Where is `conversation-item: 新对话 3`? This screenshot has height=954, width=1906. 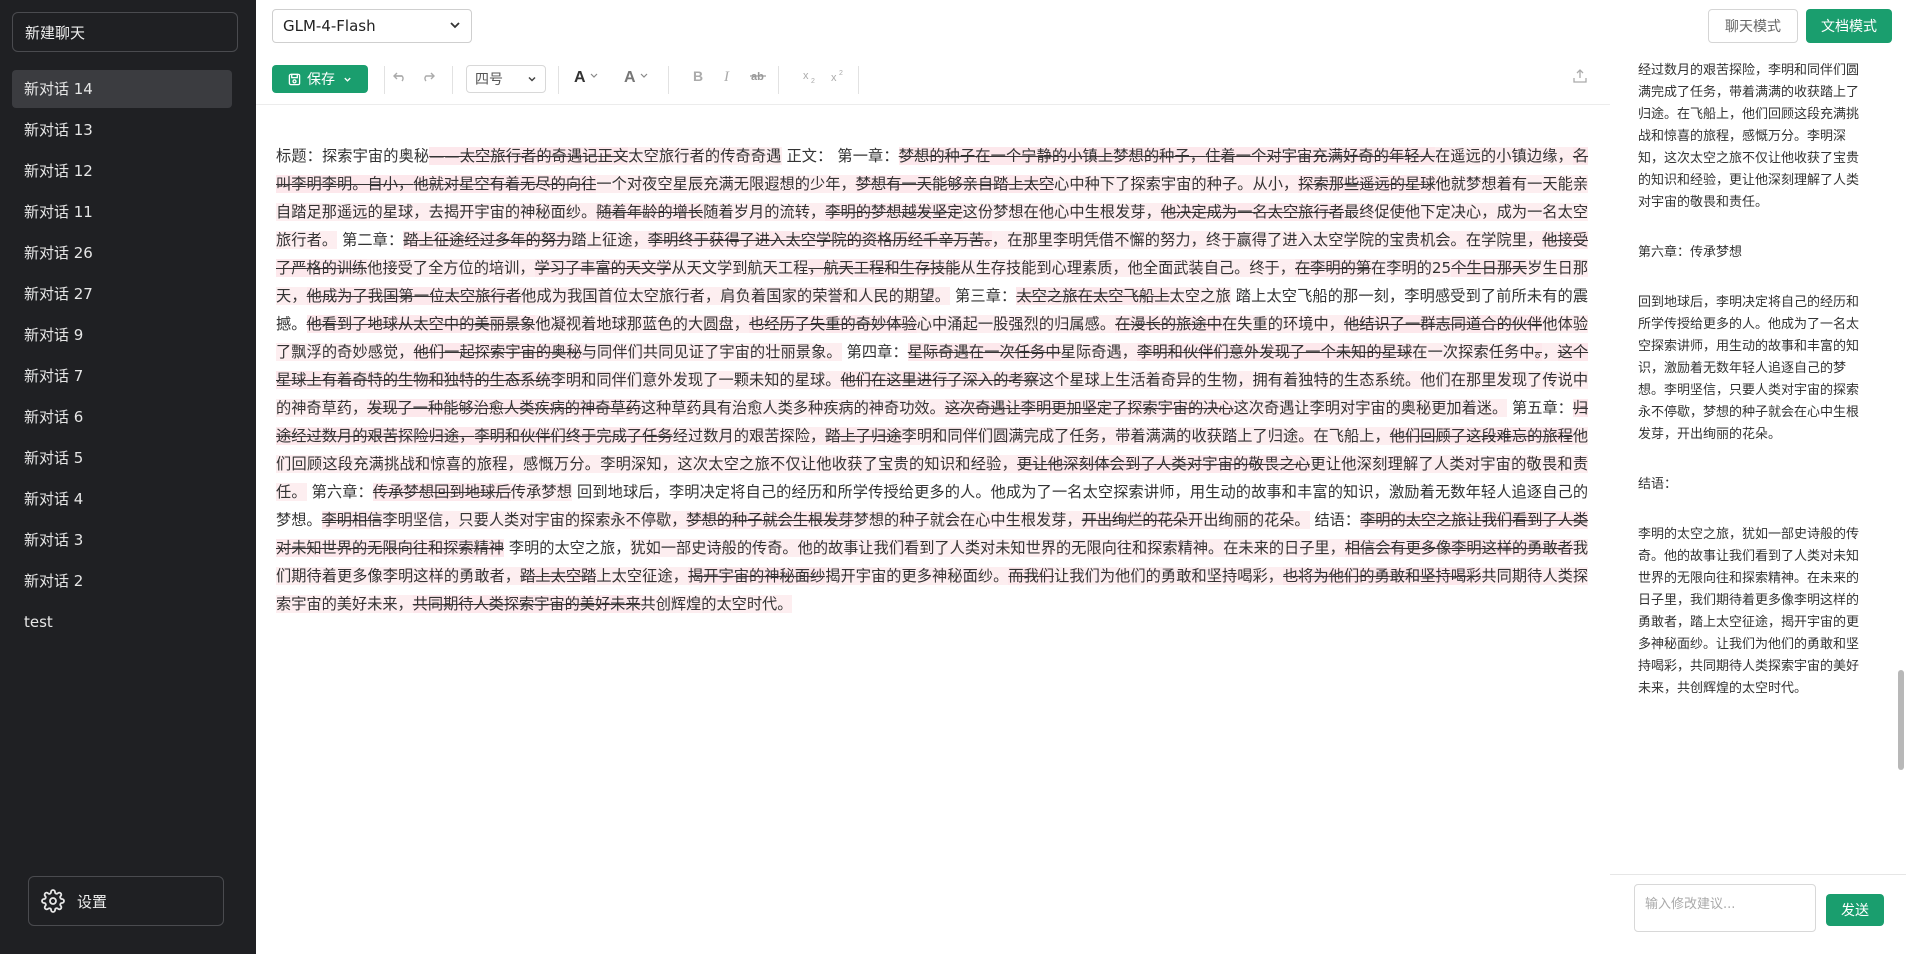 conversation-item: 新对话 3 is located at coordinates (122, 540).